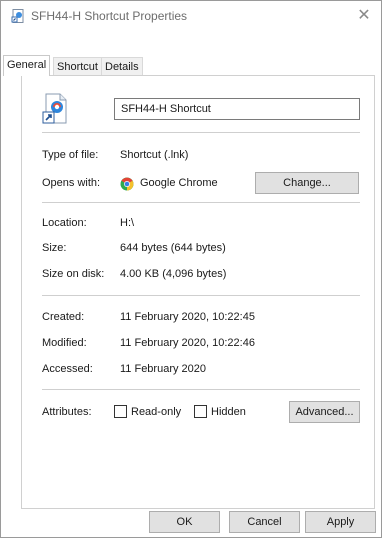  I want to click on window-title: SFH44-H Shortcut Properties, so click(109, 16).